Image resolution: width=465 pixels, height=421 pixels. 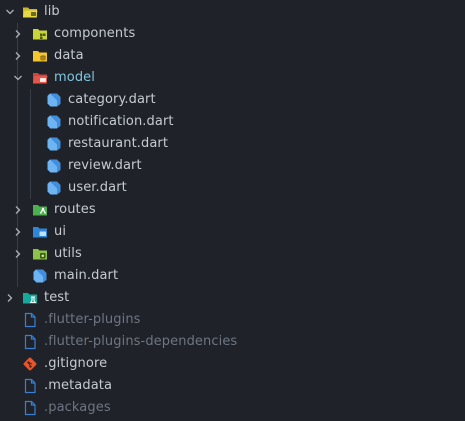 What do you see at coordinates (232, 320) in the screenshot?
I see `file-flutter-plugins: .flutter-plugins` at bounding box center [232, 320].